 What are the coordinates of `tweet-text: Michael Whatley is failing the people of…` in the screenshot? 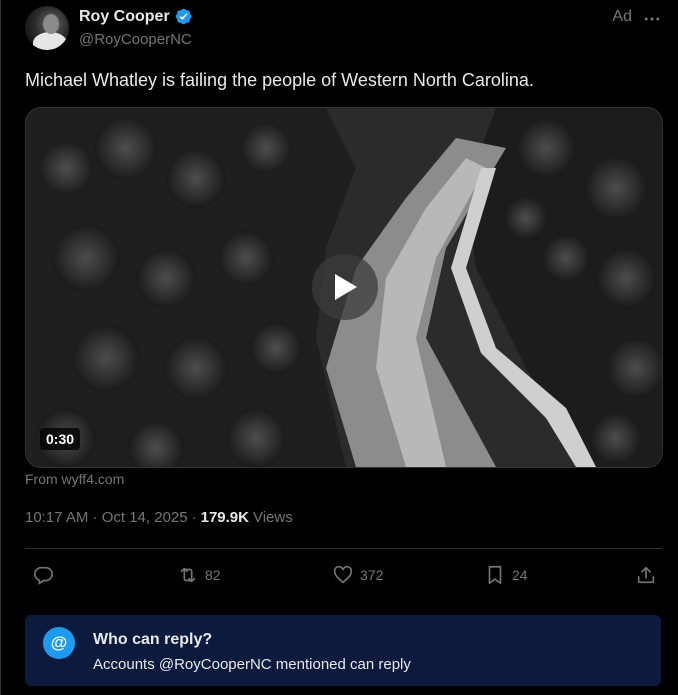 It's located at (279, 80).